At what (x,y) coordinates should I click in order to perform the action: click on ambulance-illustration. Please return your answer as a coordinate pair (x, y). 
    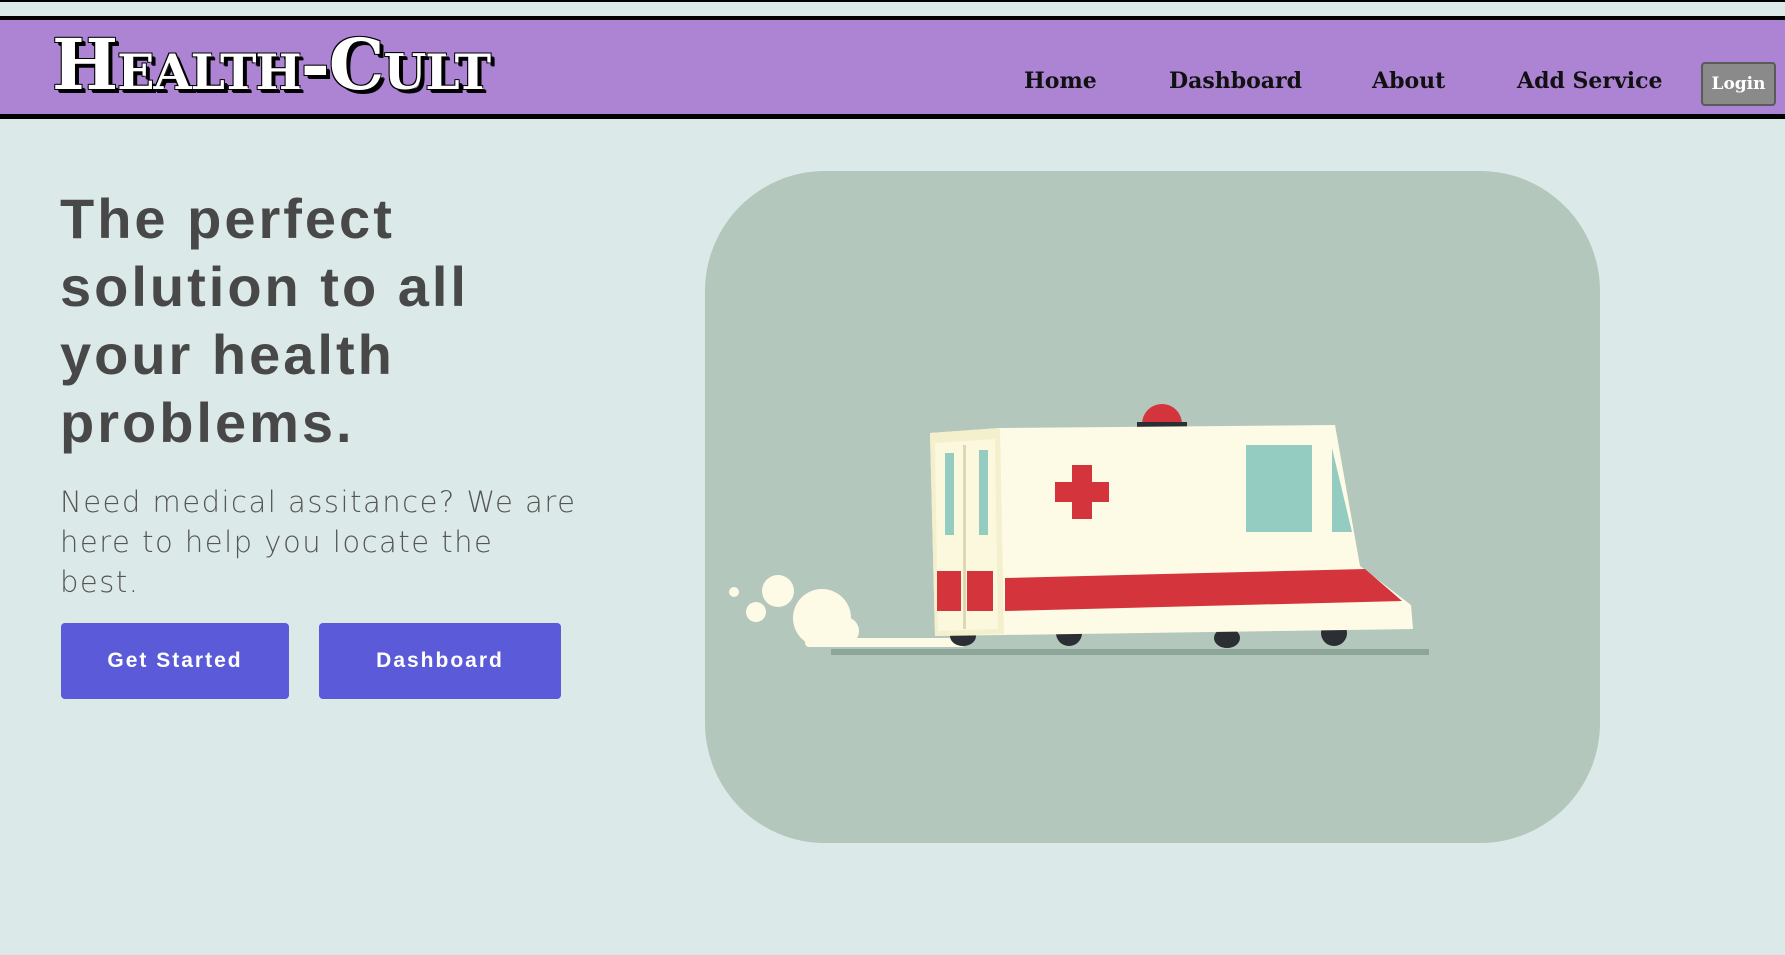
    Looking at the image, I should click on (1079, 529).